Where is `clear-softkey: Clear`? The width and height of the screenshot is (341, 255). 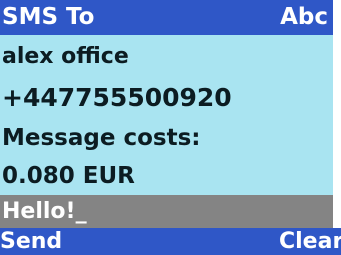
clear-softkey: Clear is located at coordinates (310, 241).